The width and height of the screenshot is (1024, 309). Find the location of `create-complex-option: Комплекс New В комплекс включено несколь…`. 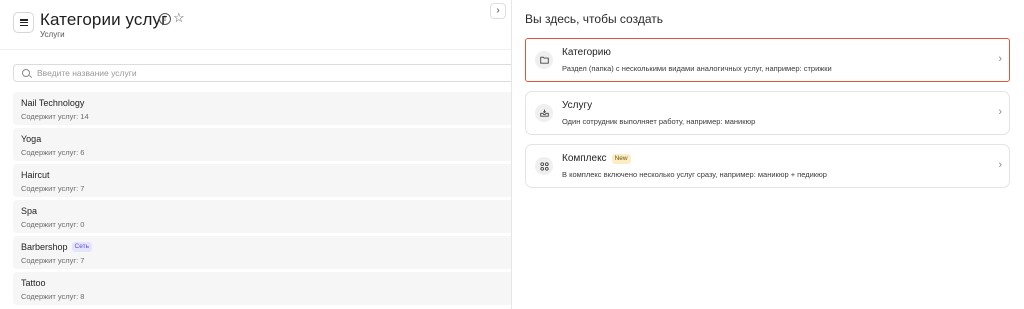

create-complex-option: Комплекс New В комплекс включено несколь… is located at coordinates (767, 166).